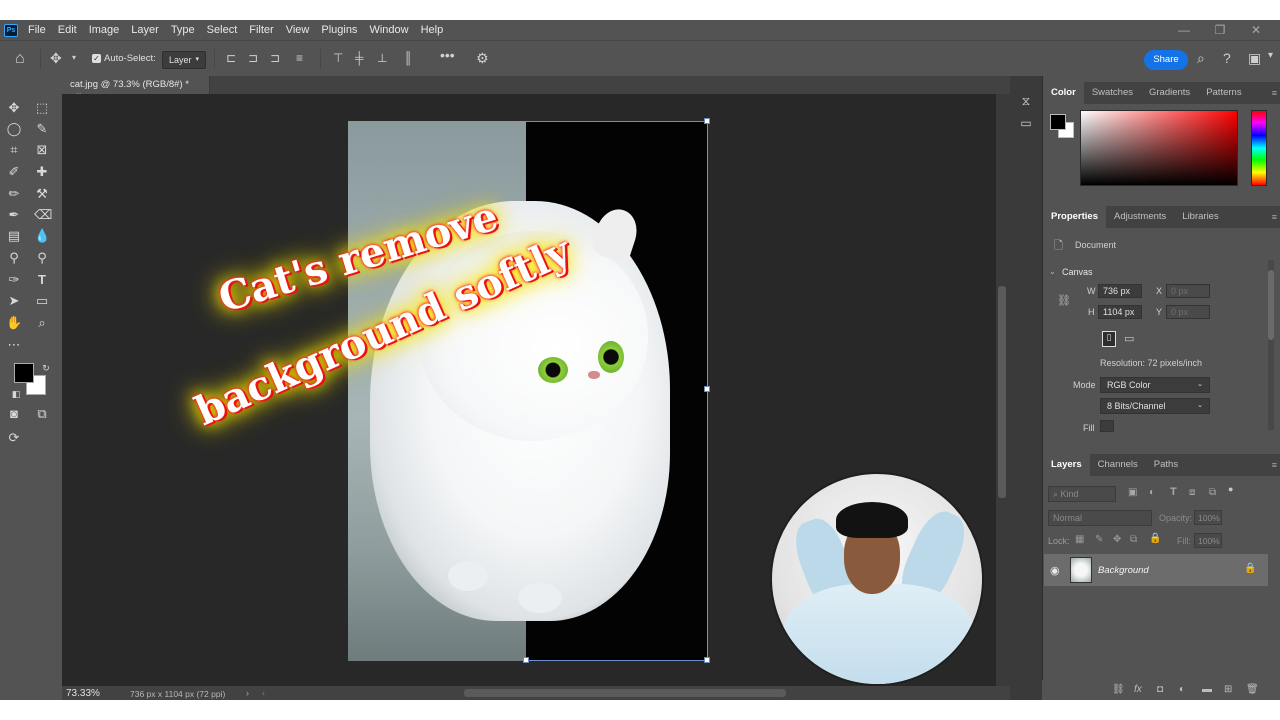  I want to click on filter-type-icon: T, so click(1173, 492).